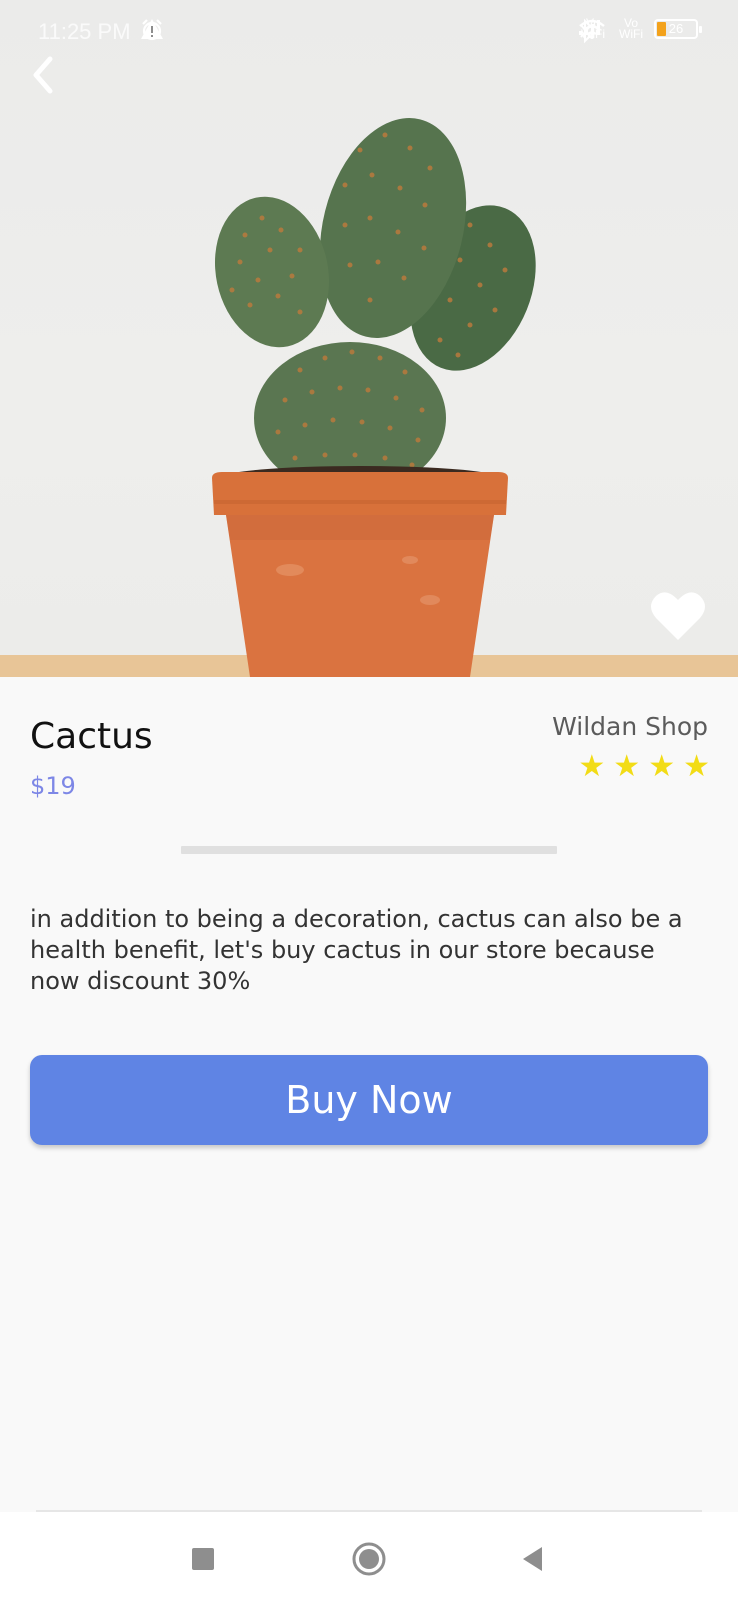  I want to click on vowifi-label-2: Vo WiFi, so click(631, 28).